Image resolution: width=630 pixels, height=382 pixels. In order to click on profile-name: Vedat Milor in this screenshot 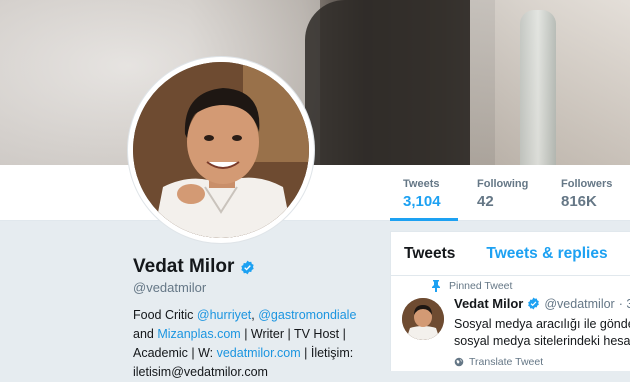, I will do `click(183, 267)`.